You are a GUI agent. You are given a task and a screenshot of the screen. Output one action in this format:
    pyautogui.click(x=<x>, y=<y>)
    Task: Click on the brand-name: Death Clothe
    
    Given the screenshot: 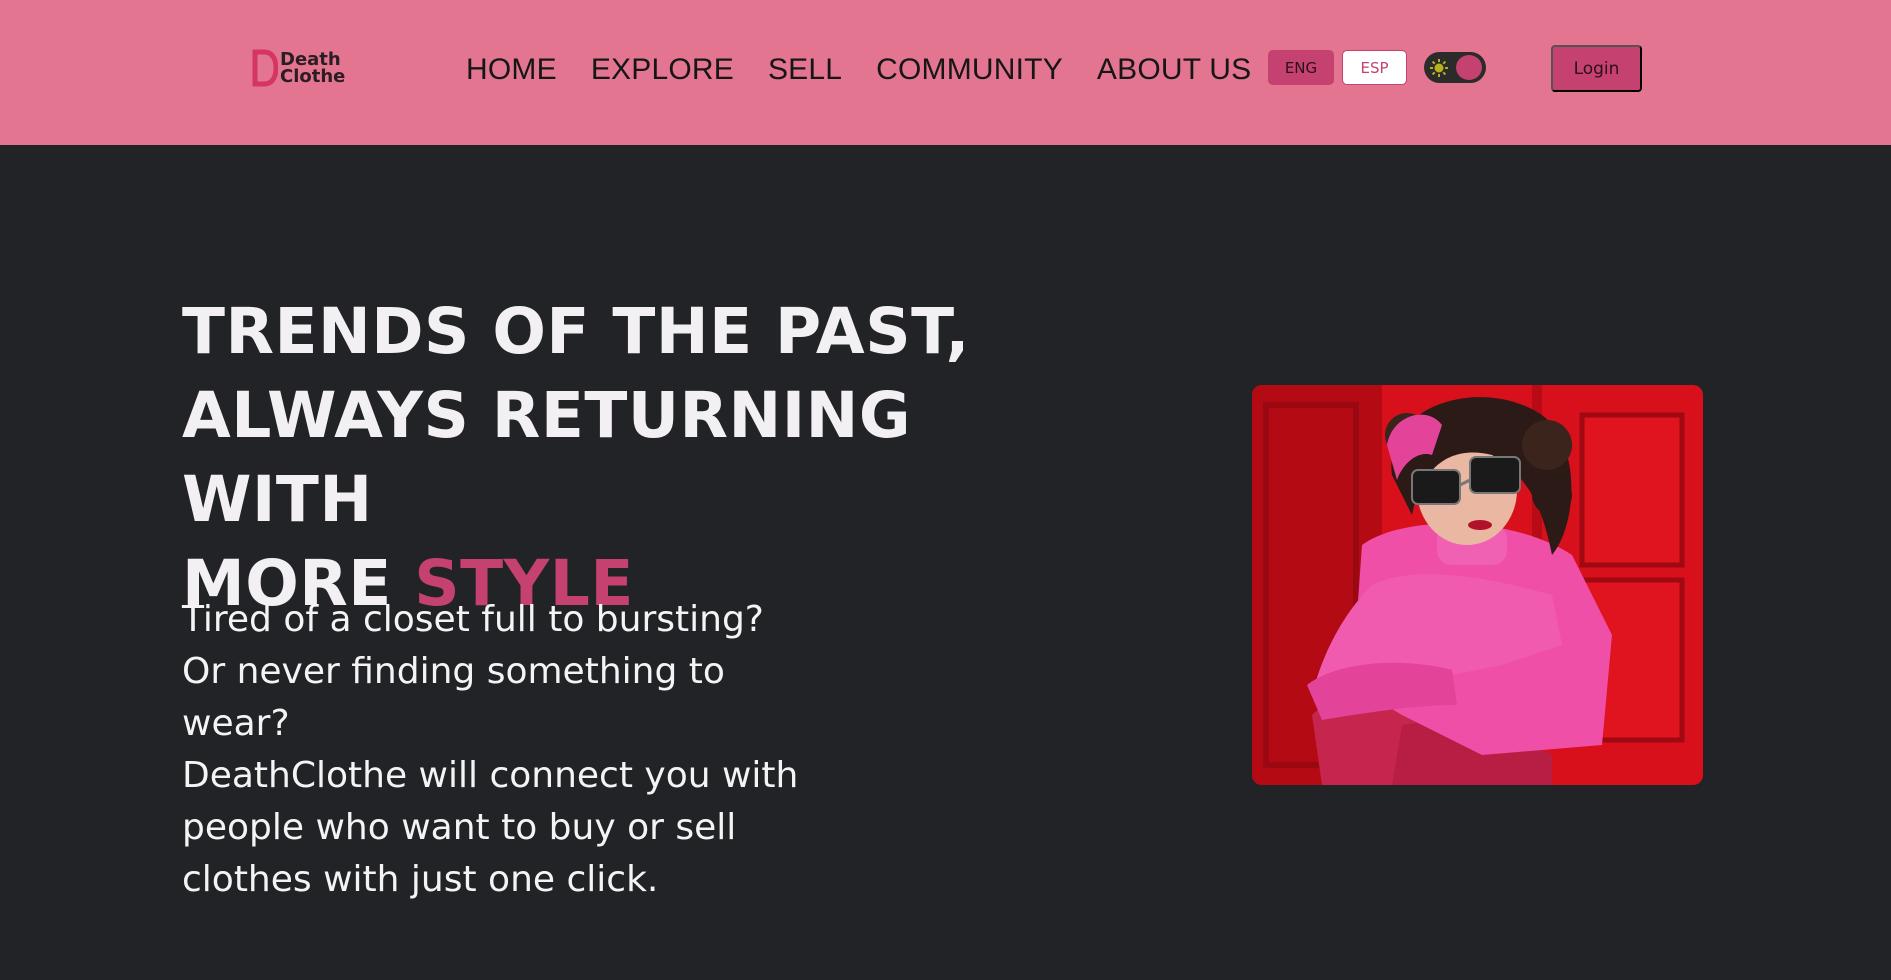 What is the action you would take?
    pyautogui.click(x=313, y=69)
    